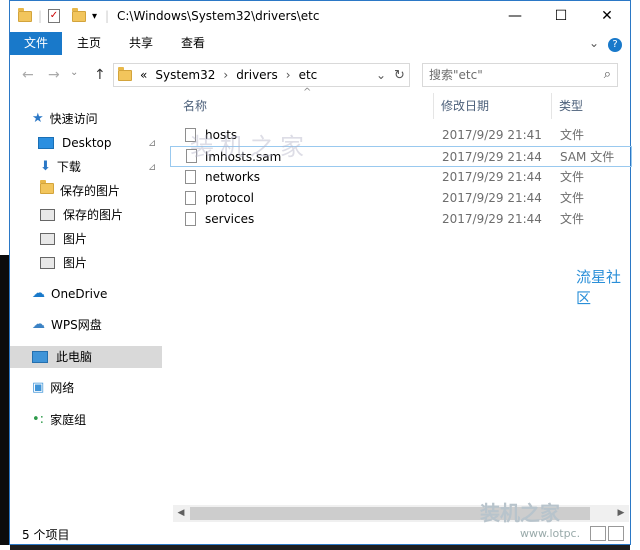 This screenshot has height=550, width=640. I want to click on sidebar-item-network: ▣ 网络, so click(53, 388).